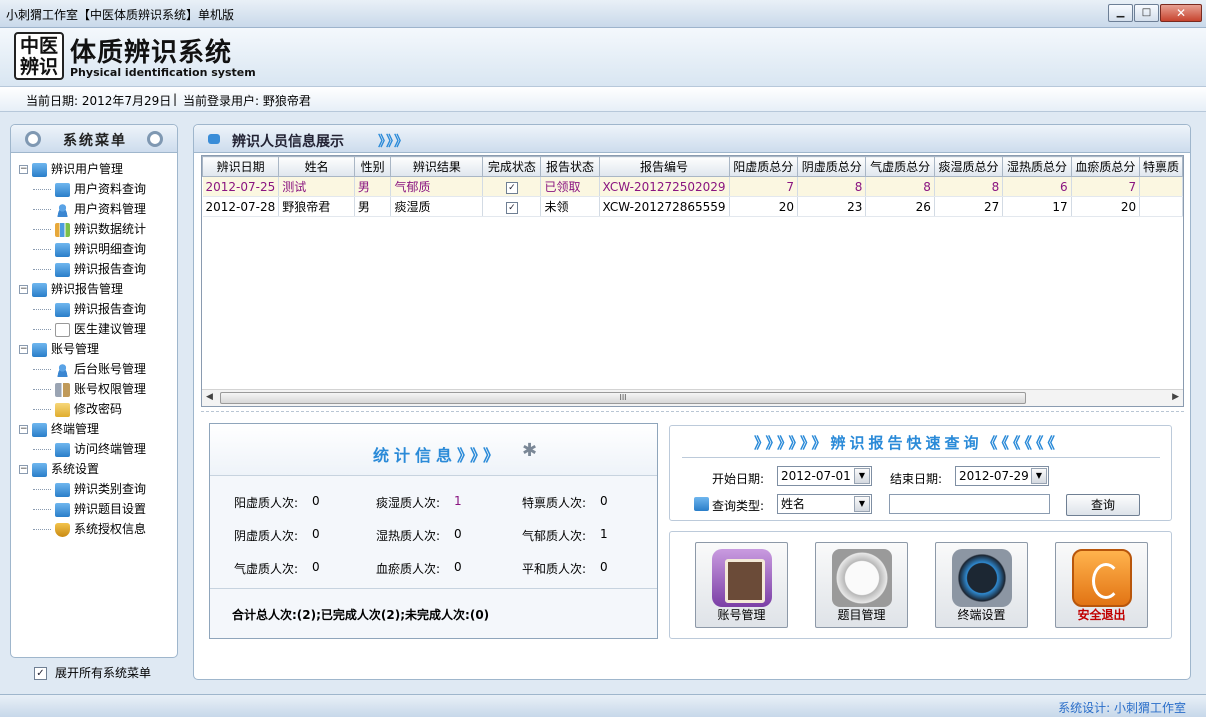 The width and height of the screenshot is (1206, 717). Describe the element at coordinates (1146, 13) in the screenshot. I see `maximize-button: □` at that location.